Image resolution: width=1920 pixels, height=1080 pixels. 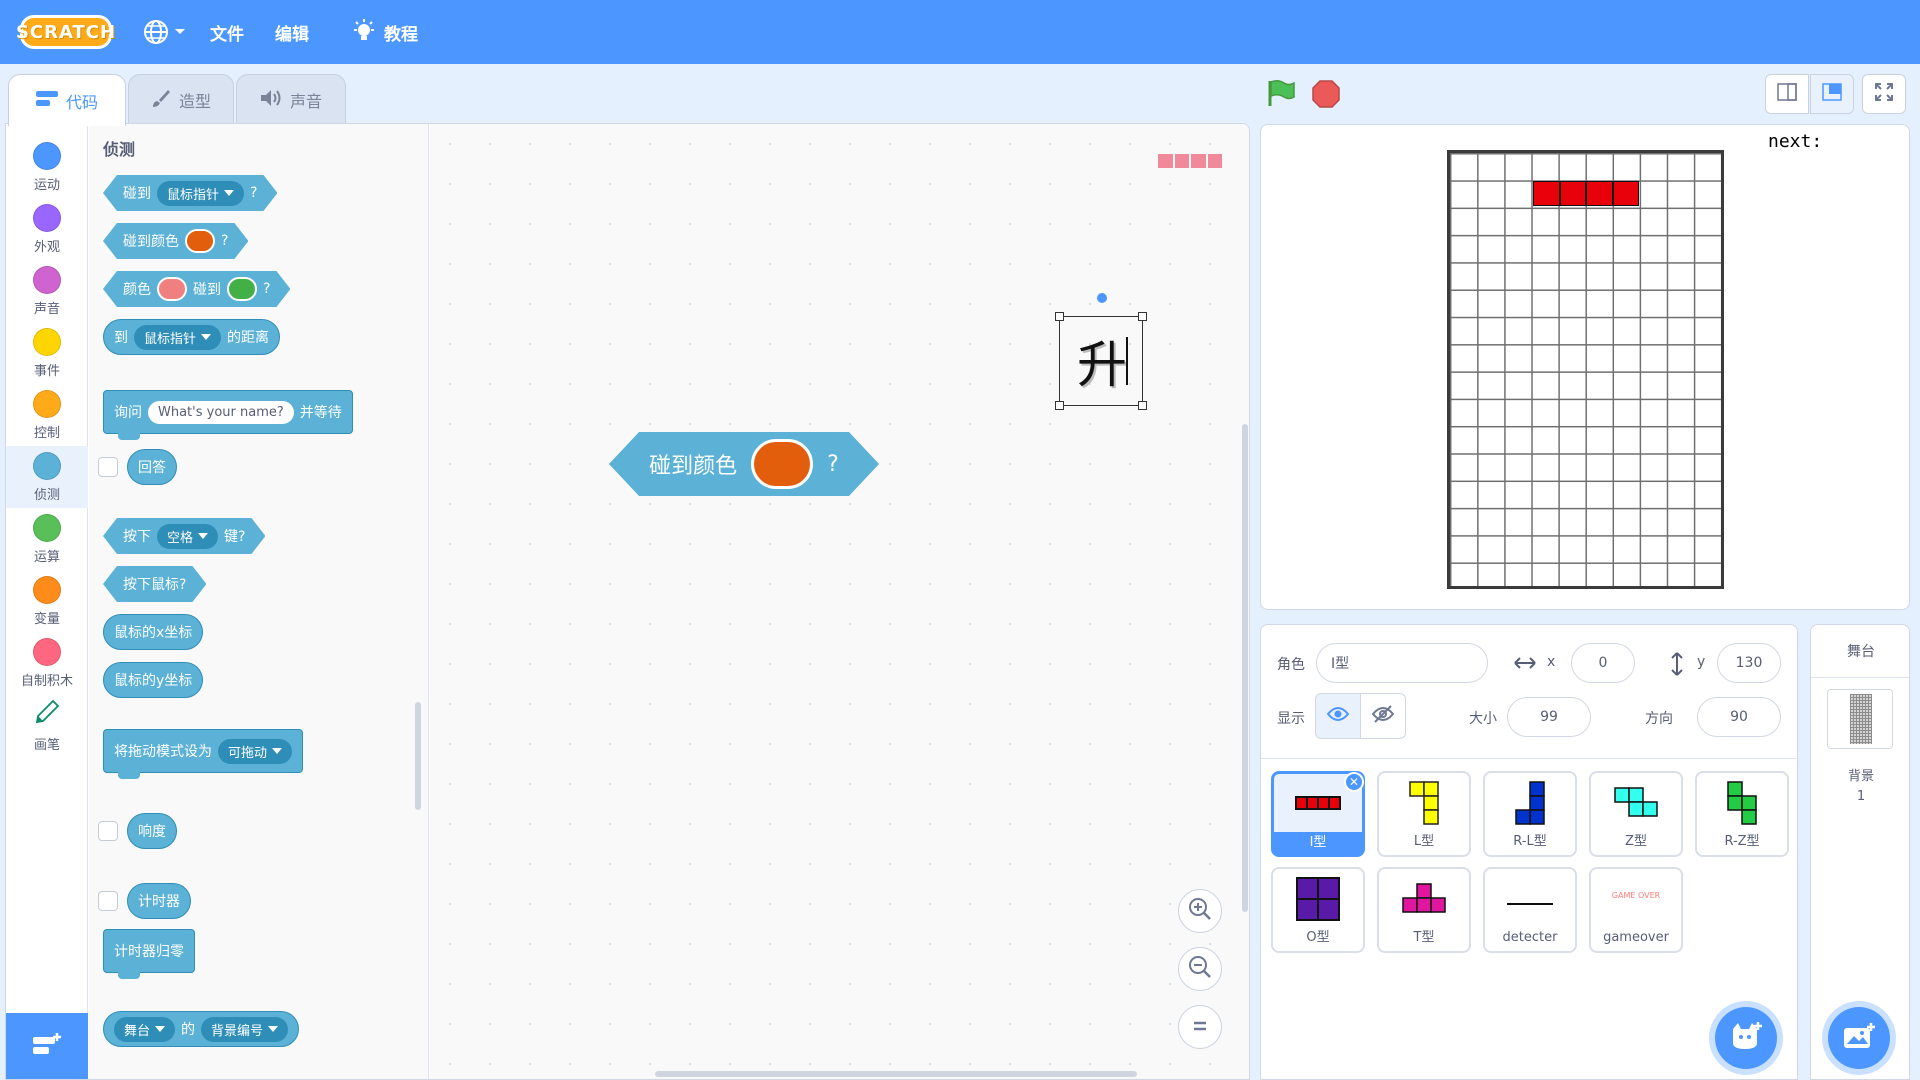 I want to click on ask-input: What's your name?, so click(x=221, y=412).